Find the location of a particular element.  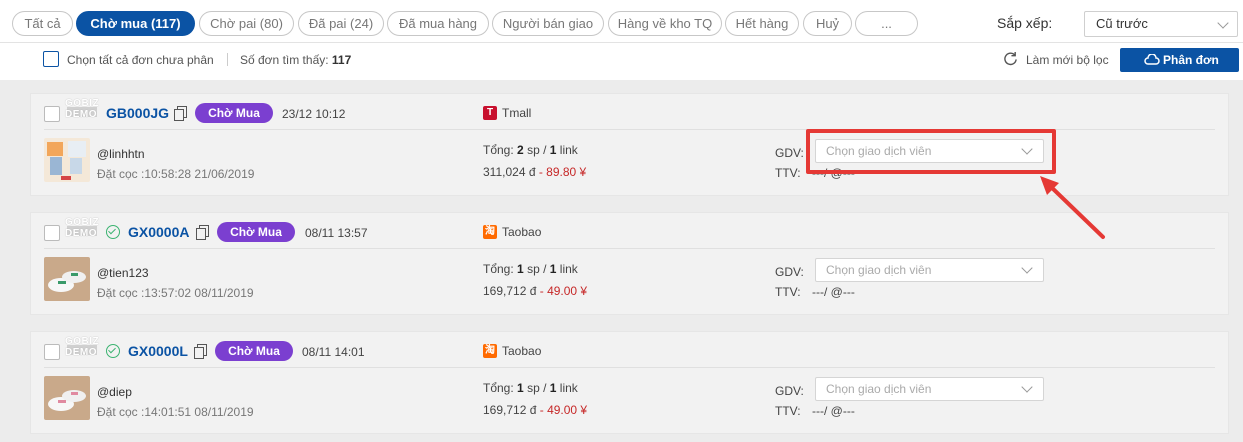

order-datetime: 08/11 14:01 is located at coordinates (333, 352).